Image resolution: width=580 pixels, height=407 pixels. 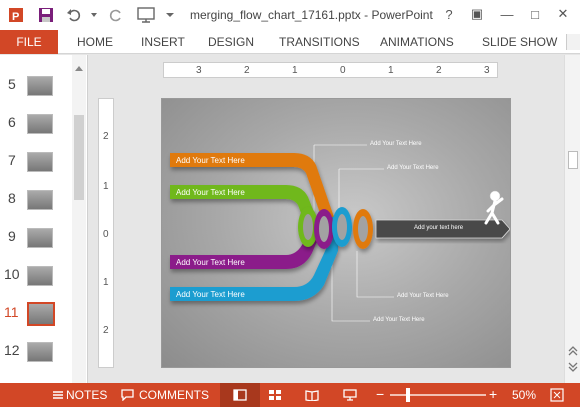 I want to click on slide-number: 12, so click(x=12, y=350).